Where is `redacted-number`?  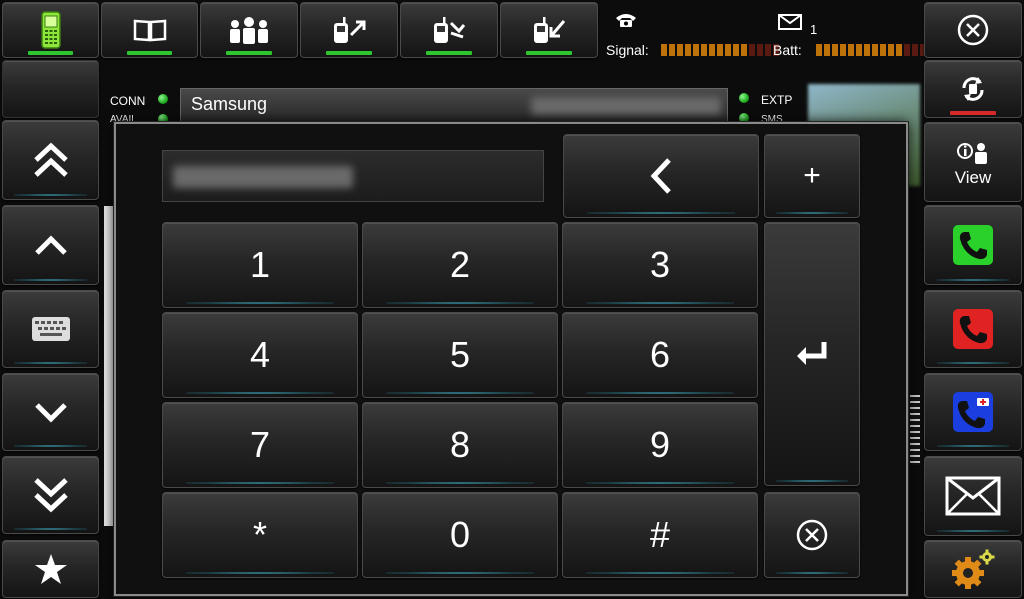
redacted-number is located at coordinates (626, 106).